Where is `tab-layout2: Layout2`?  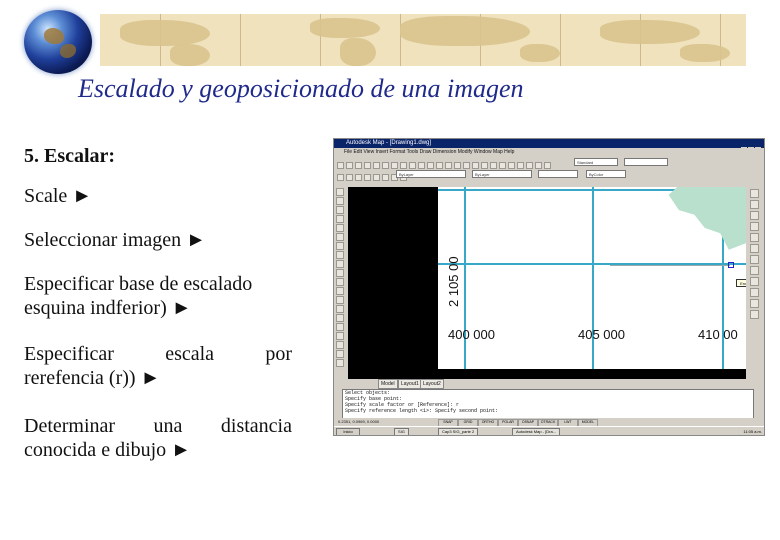 tab-layout2: Layout2 is located at coordinates (432, 384).